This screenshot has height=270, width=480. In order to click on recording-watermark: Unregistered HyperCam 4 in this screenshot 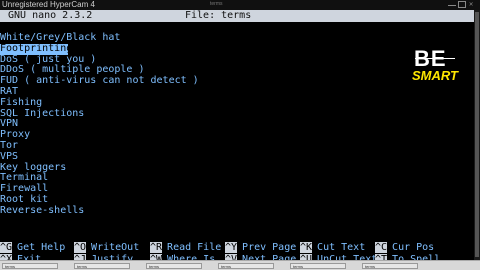, I will do `click(48, 4)`.